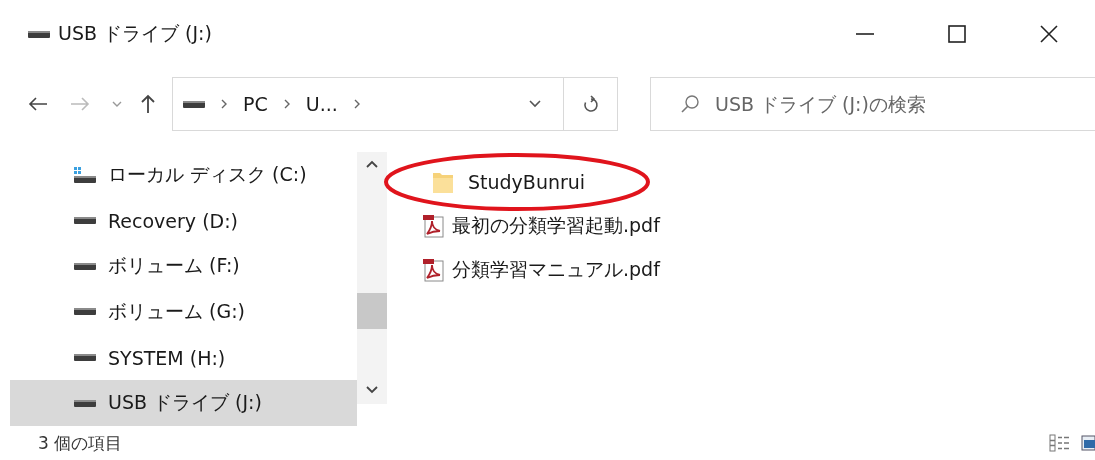 The width and height of the screenshot is (1095, 460). What do you see at coordinates (690, 104) in the screenshot?
I see `search-icon` at bounding box center [690, 104].